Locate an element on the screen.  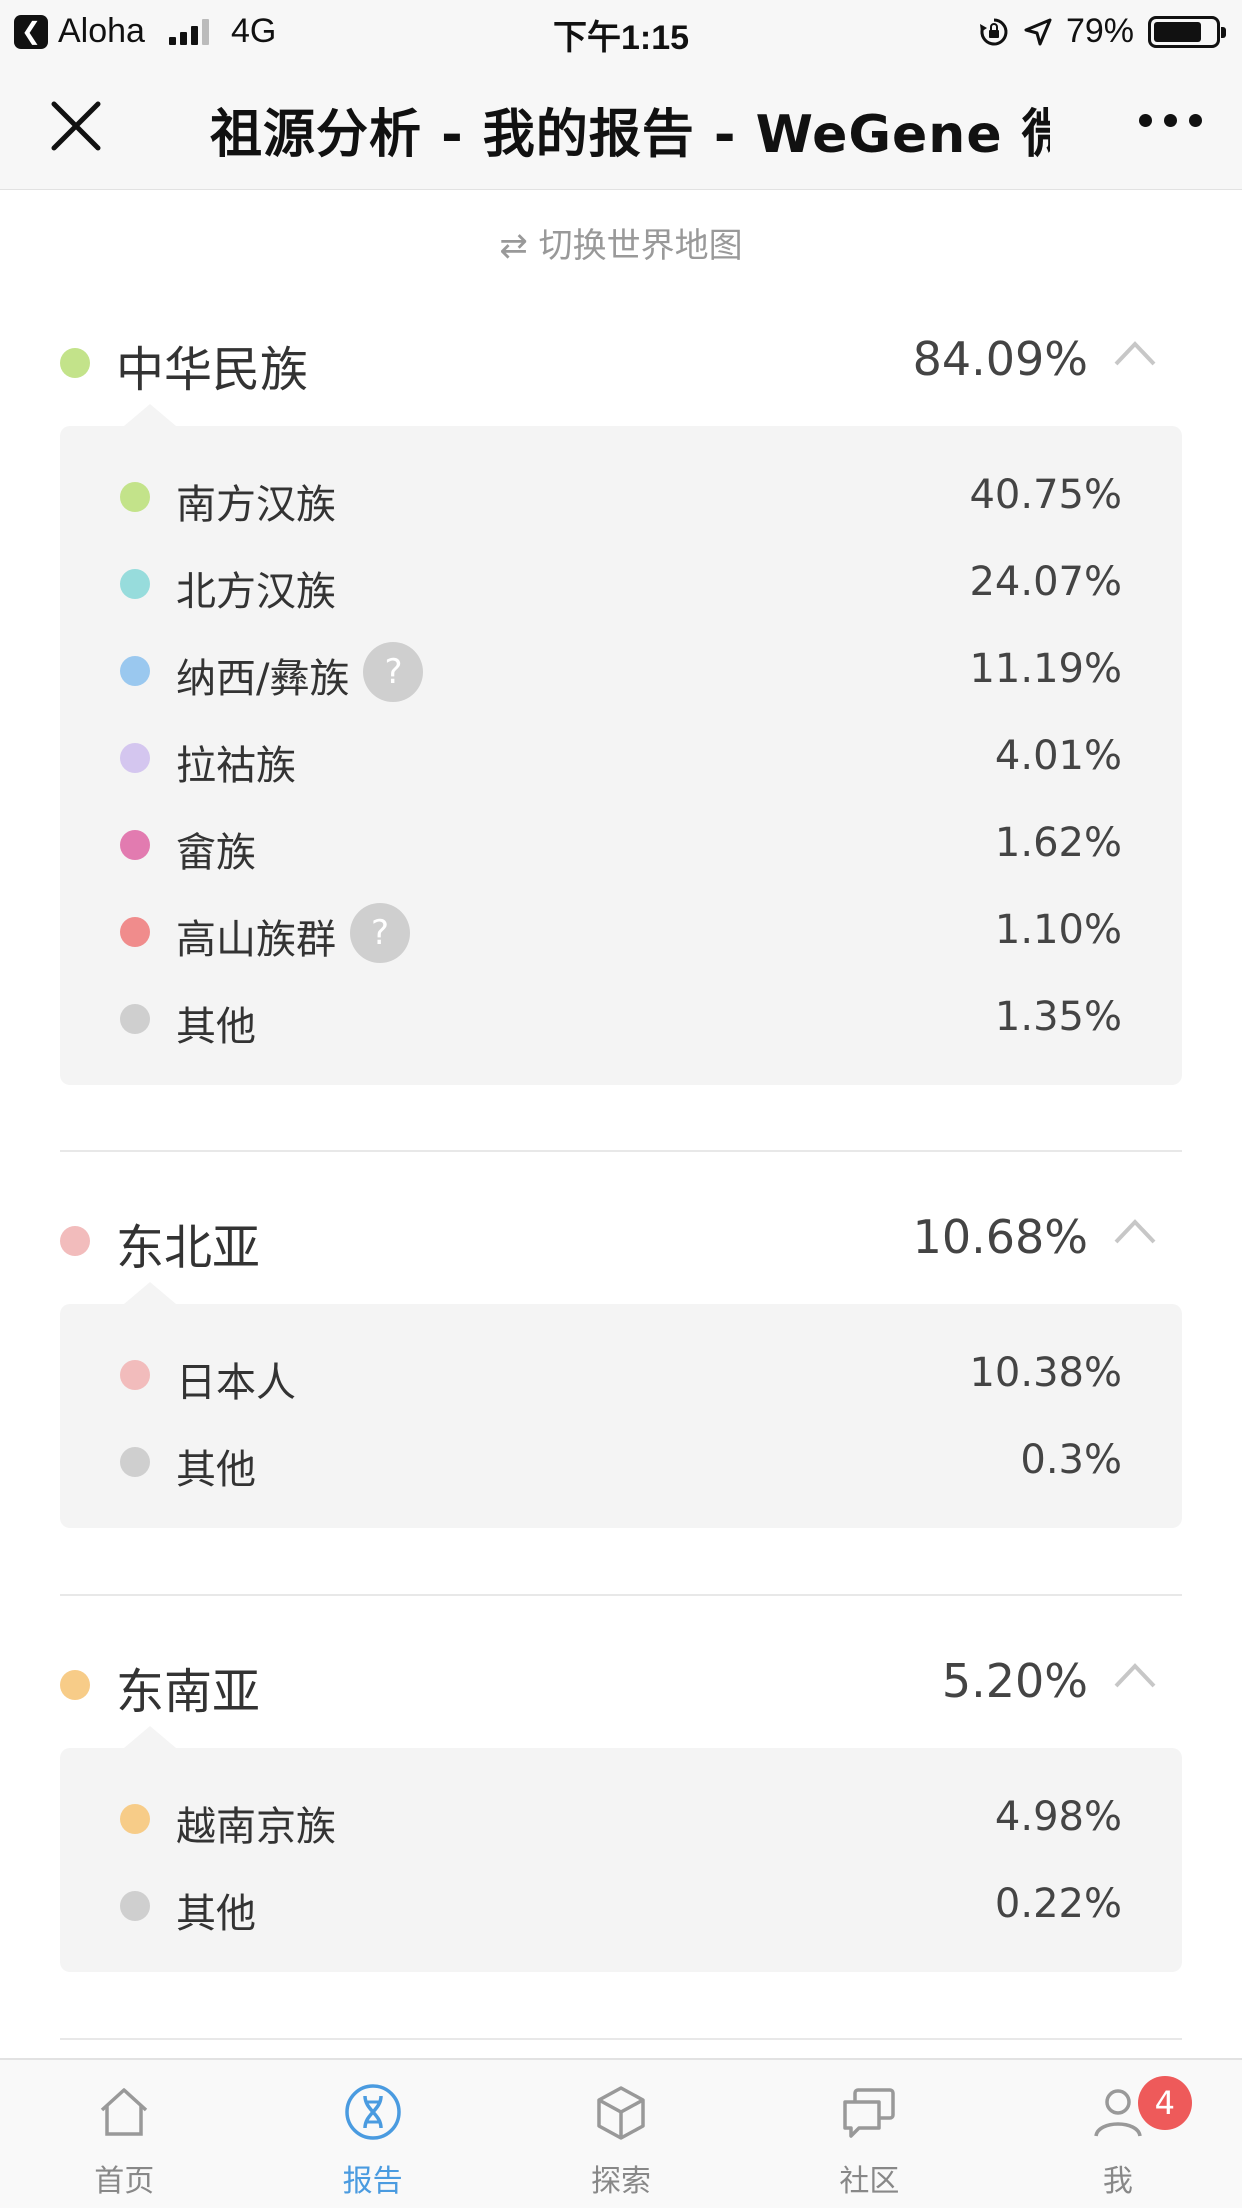
rotation-lock-icon is located at coordinates (993, 31).